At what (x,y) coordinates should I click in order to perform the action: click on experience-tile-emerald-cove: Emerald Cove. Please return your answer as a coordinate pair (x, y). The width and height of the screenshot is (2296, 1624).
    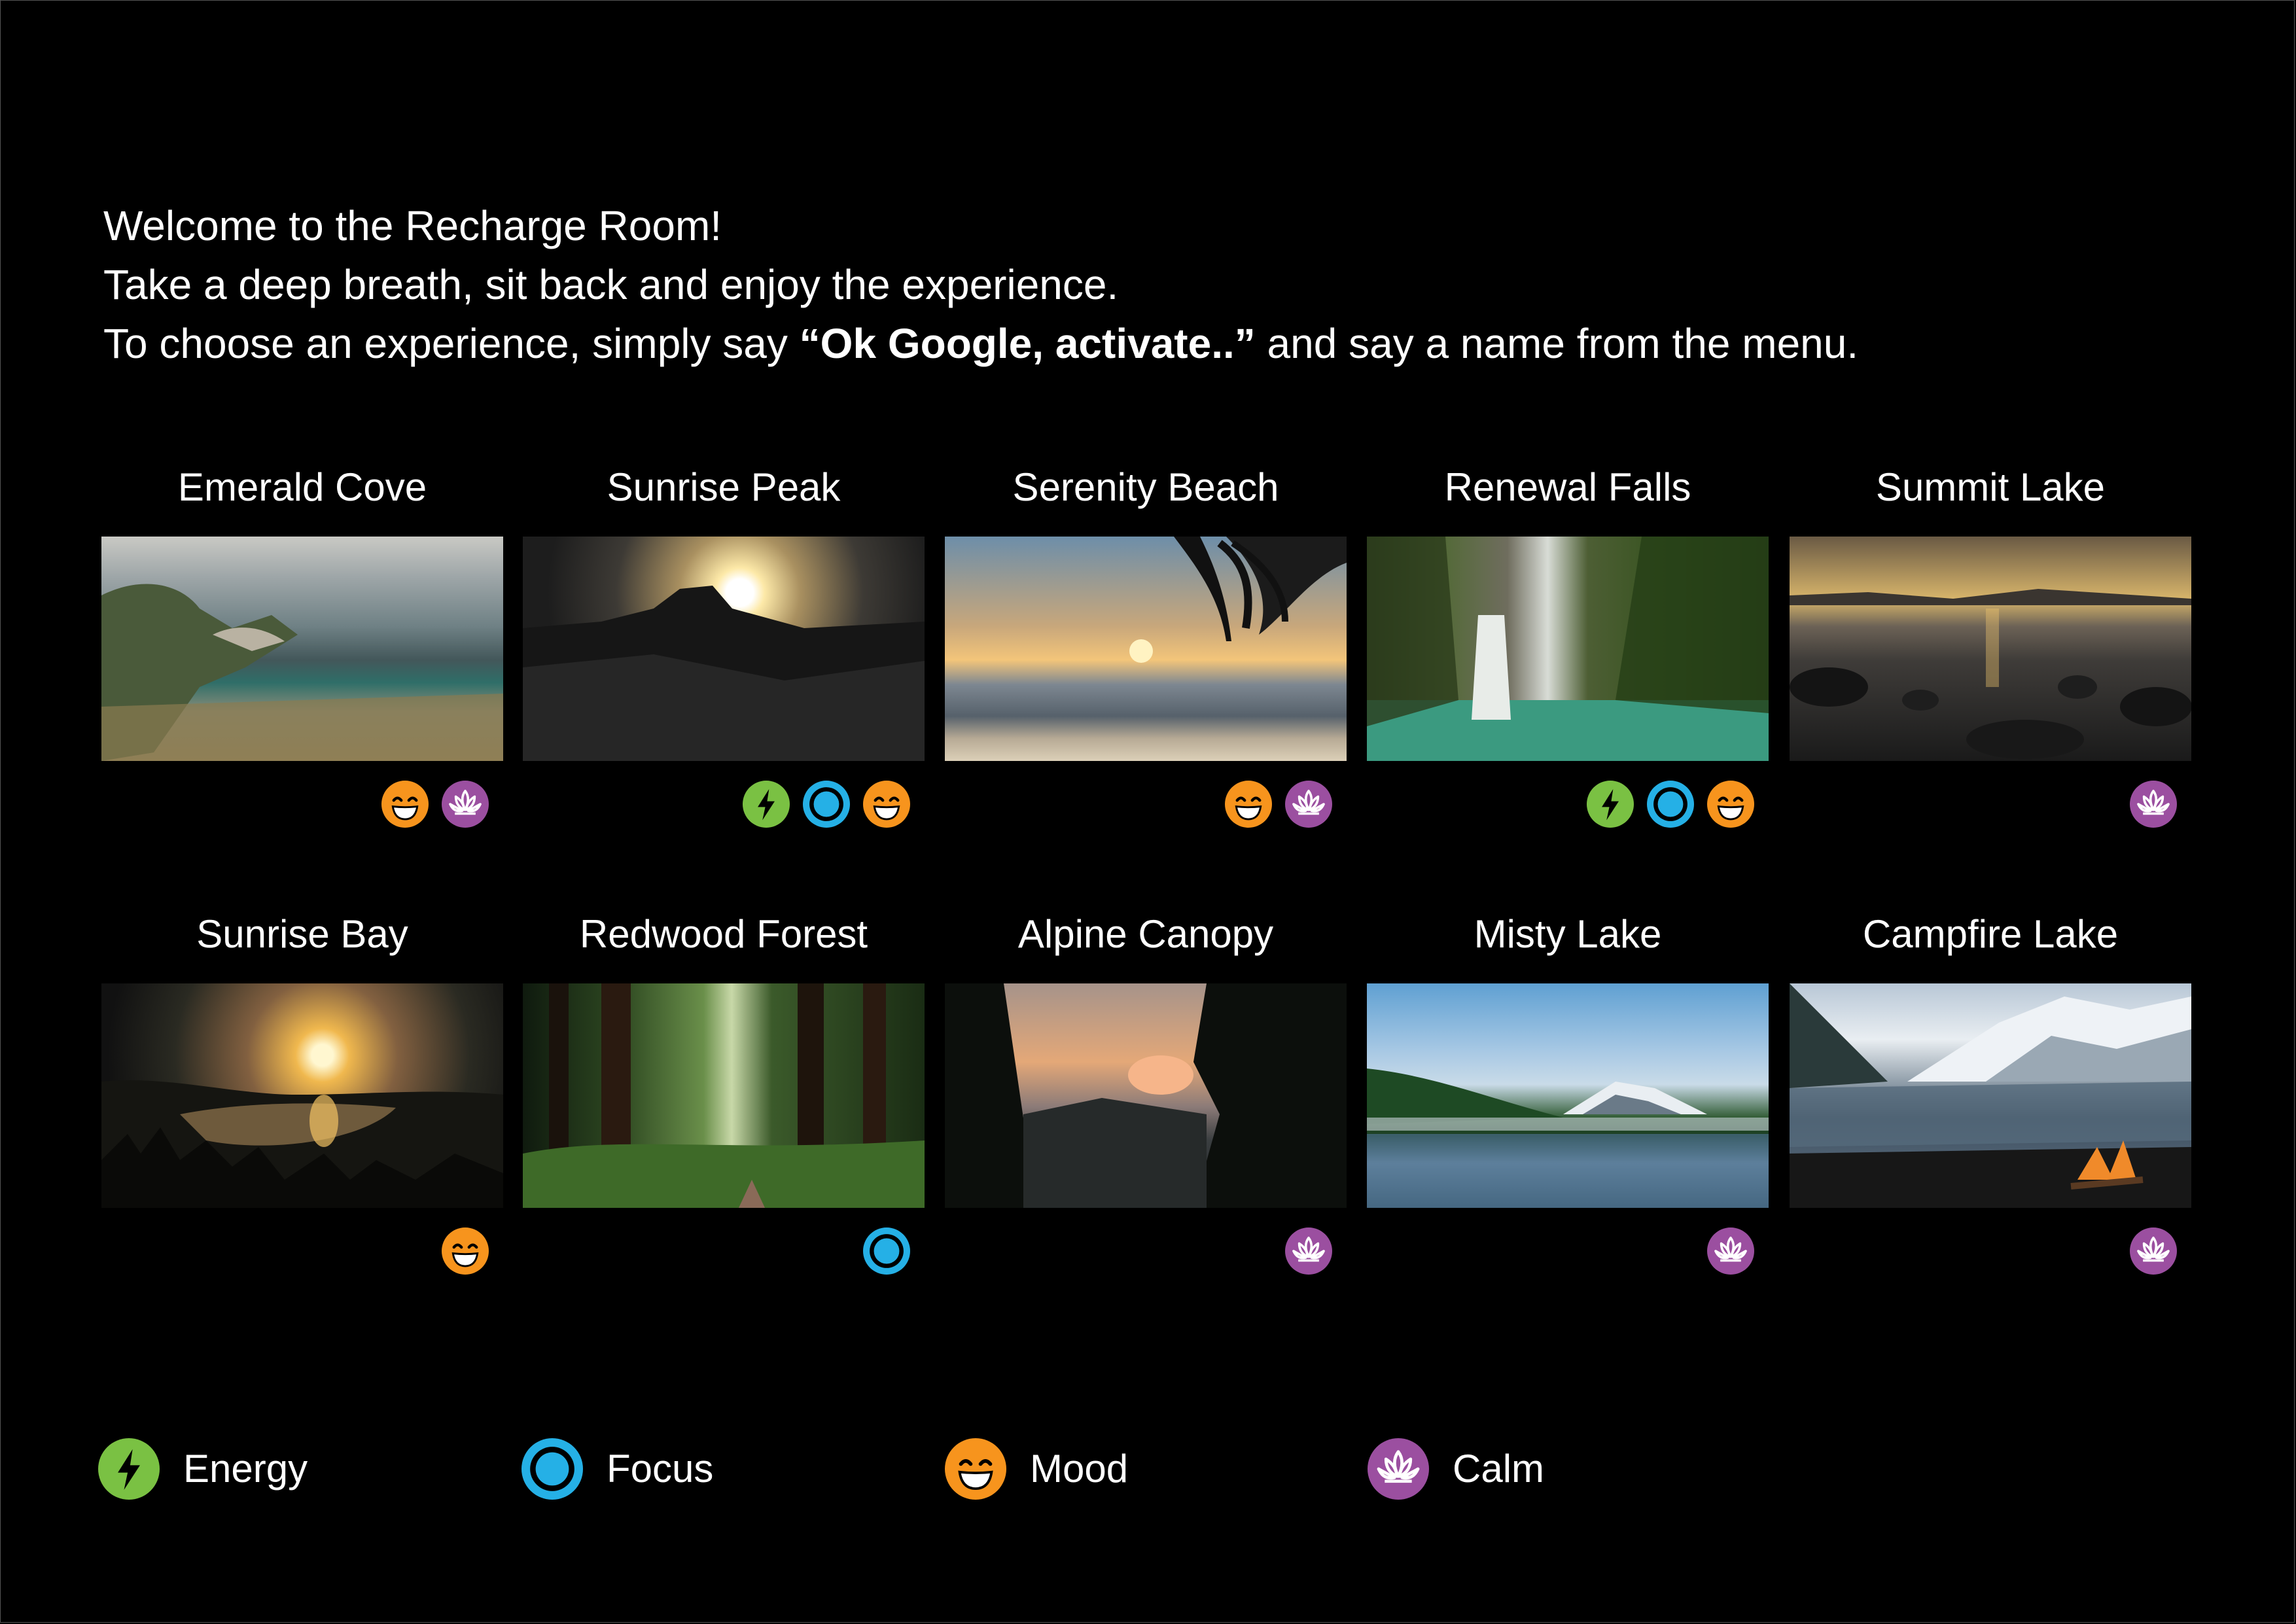
    Looking at the image, I should click on (302, 646).